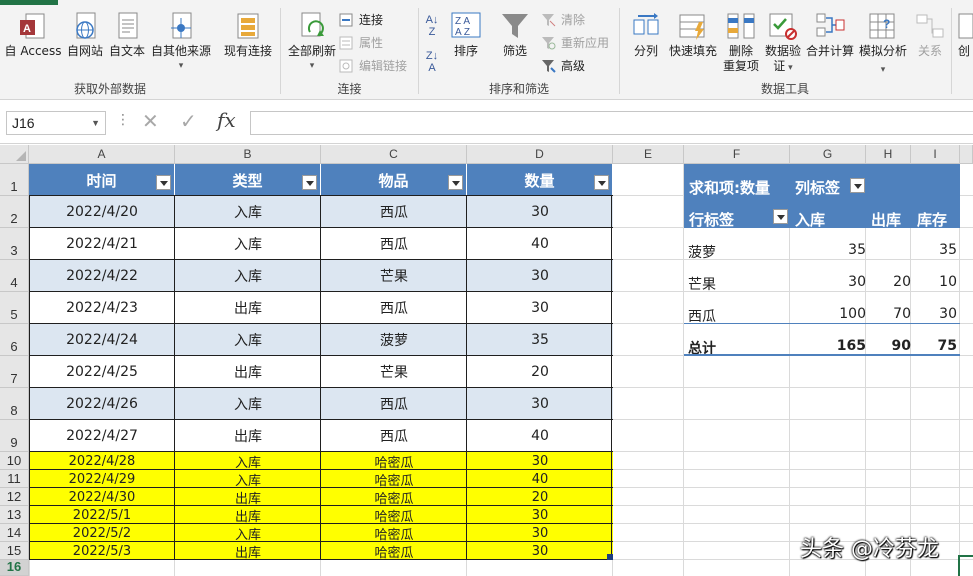 The width and height of the screenshot is (973, 576). Describe the element at coordinates (611, 123) in the screenshot. I see `formula-input` at that location.